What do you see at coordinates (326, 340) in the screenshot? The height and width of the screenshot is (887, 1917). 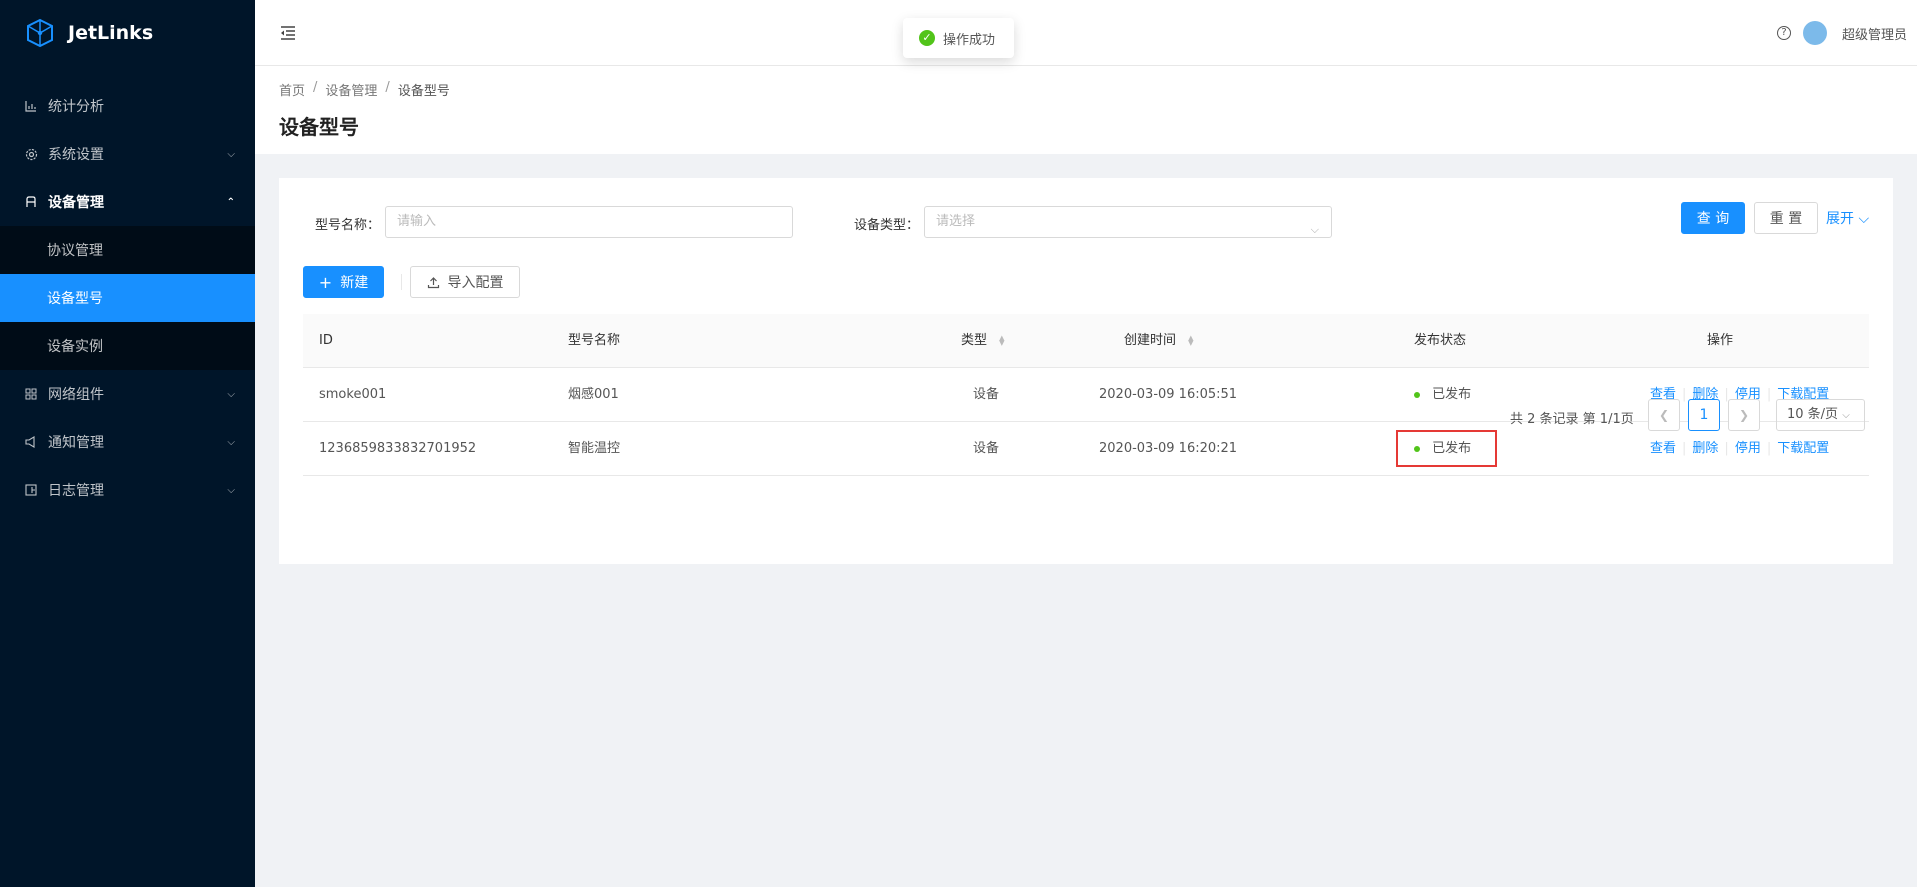 I see `column-header-id: ID` at bounding box center [326, 340].